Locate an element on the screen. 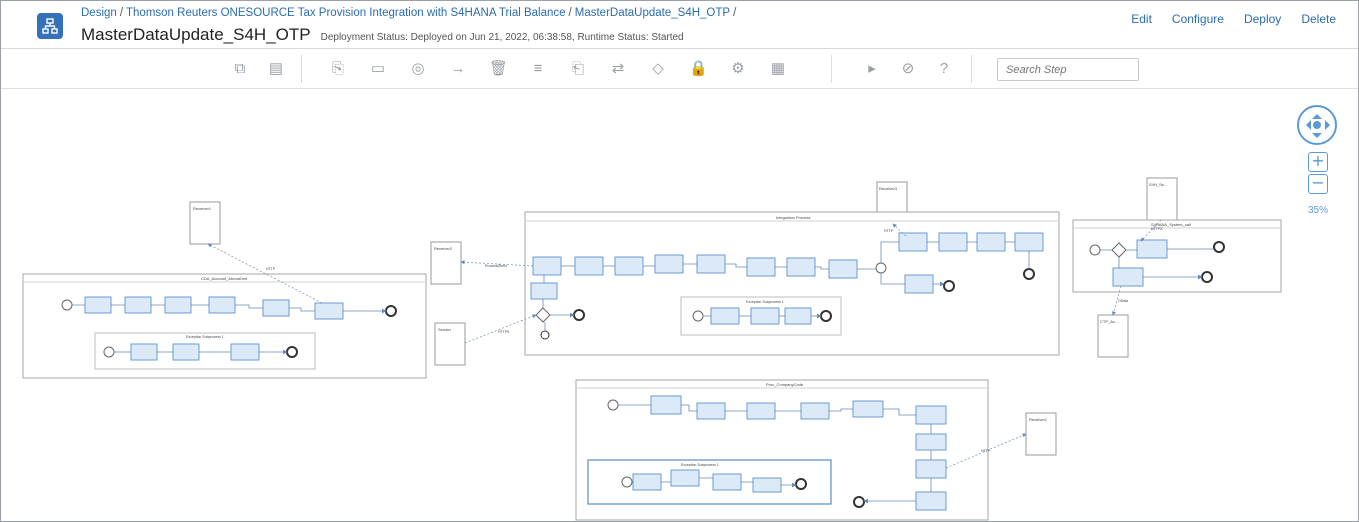  simulate-icon: ▸ is located at coordinates (872, 69).